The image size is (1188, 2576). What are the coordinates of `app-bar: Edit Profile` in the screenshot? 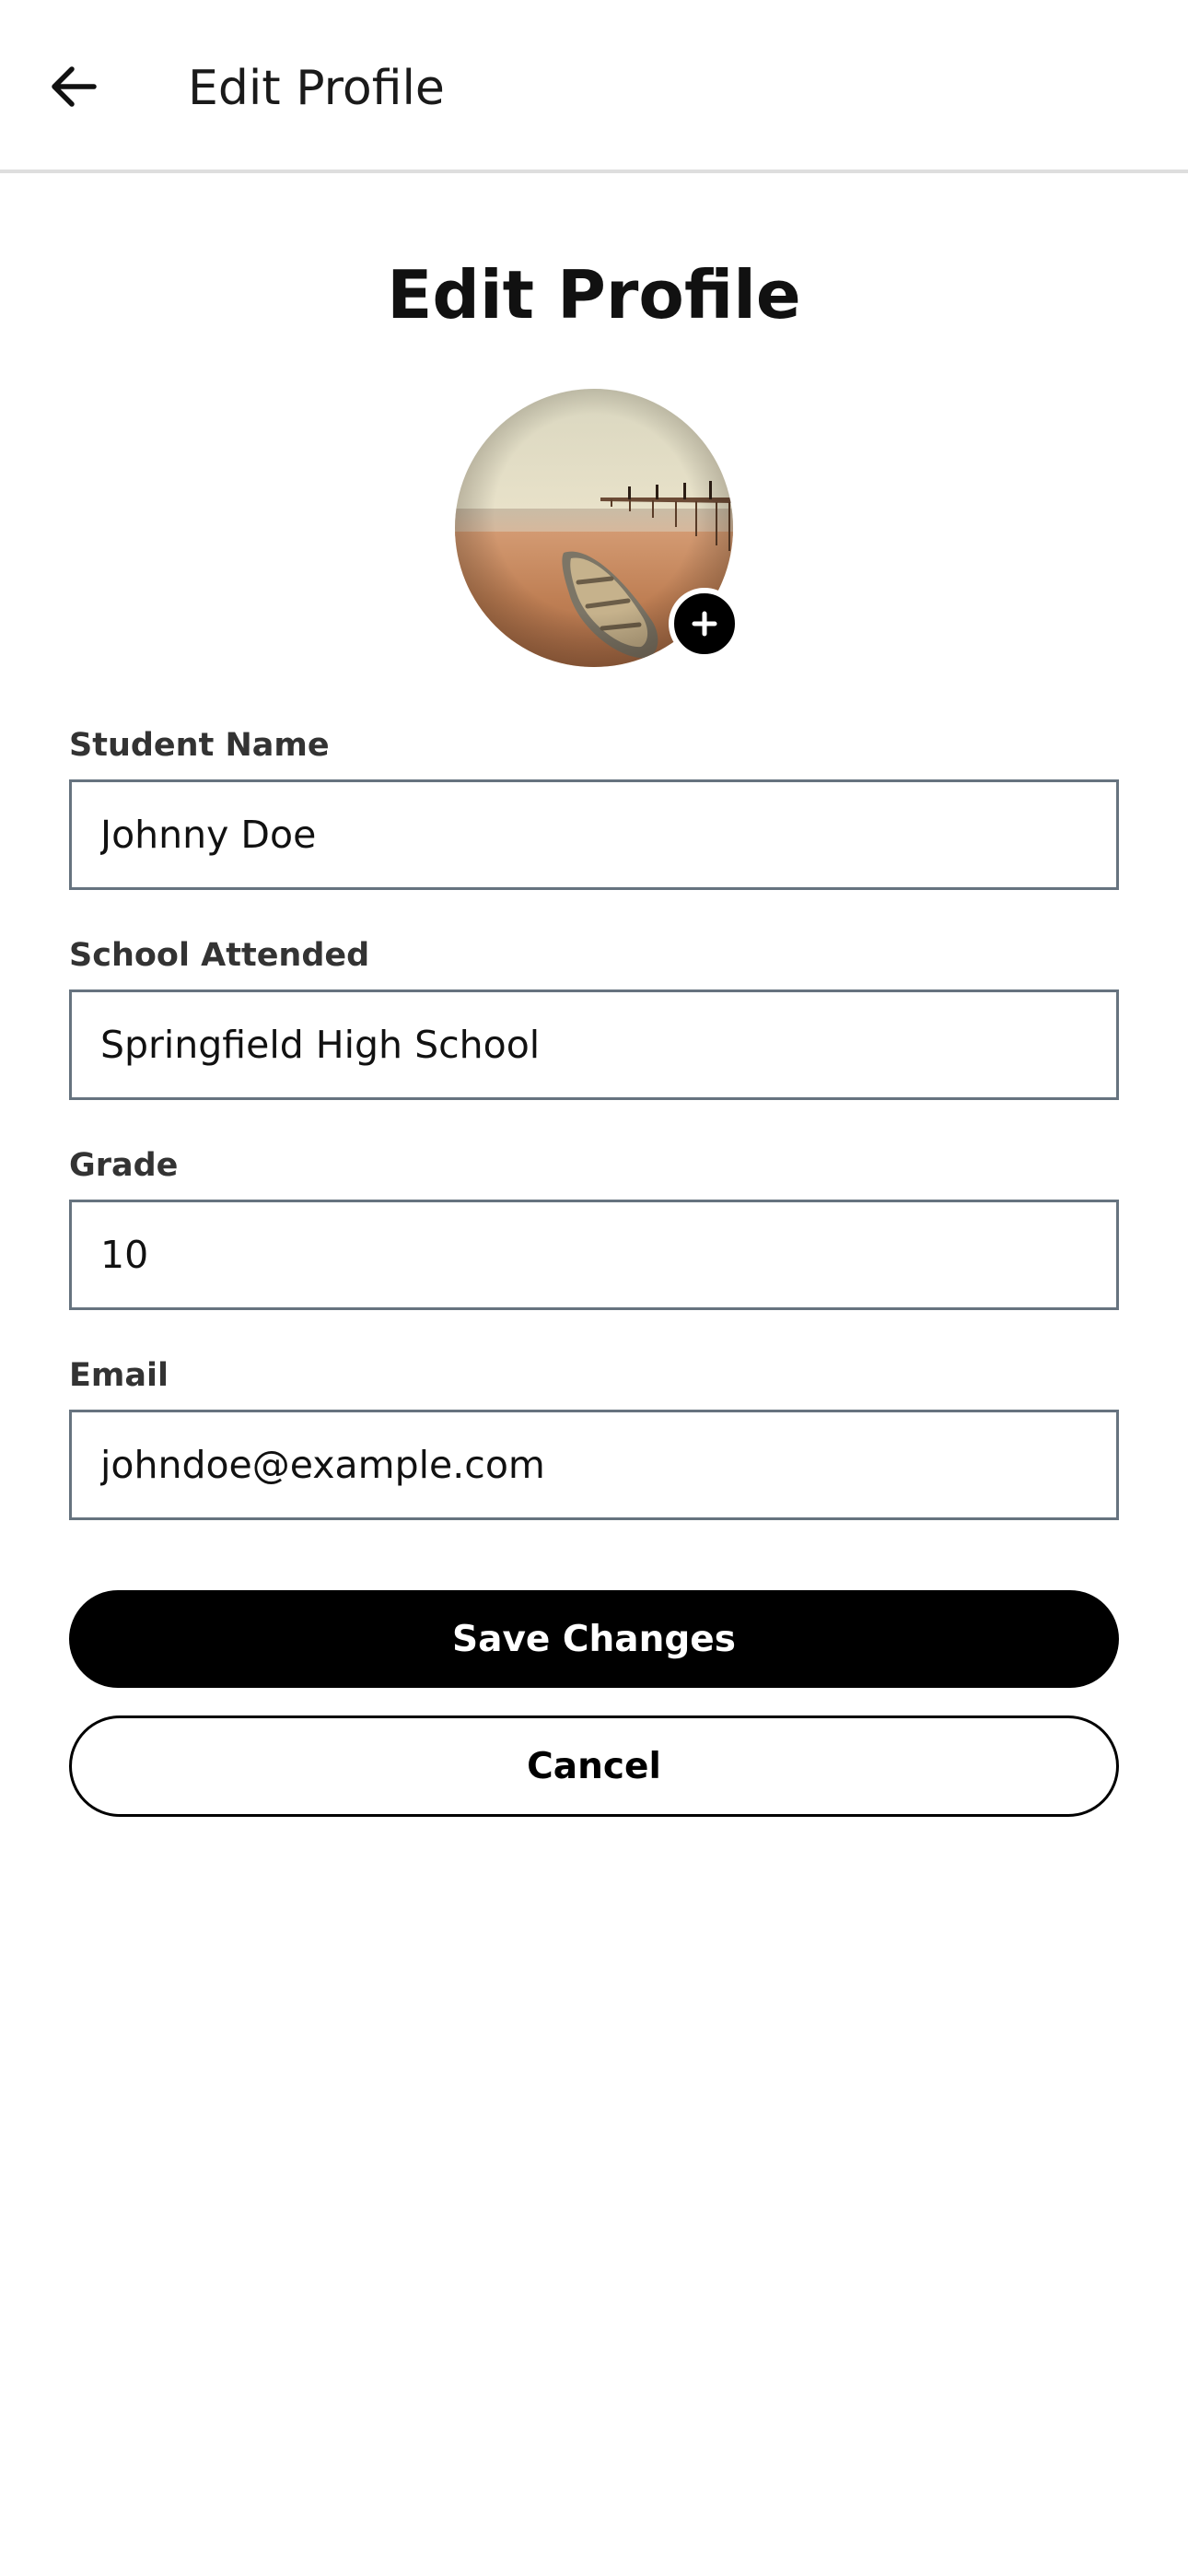 It's located at (594, 86).